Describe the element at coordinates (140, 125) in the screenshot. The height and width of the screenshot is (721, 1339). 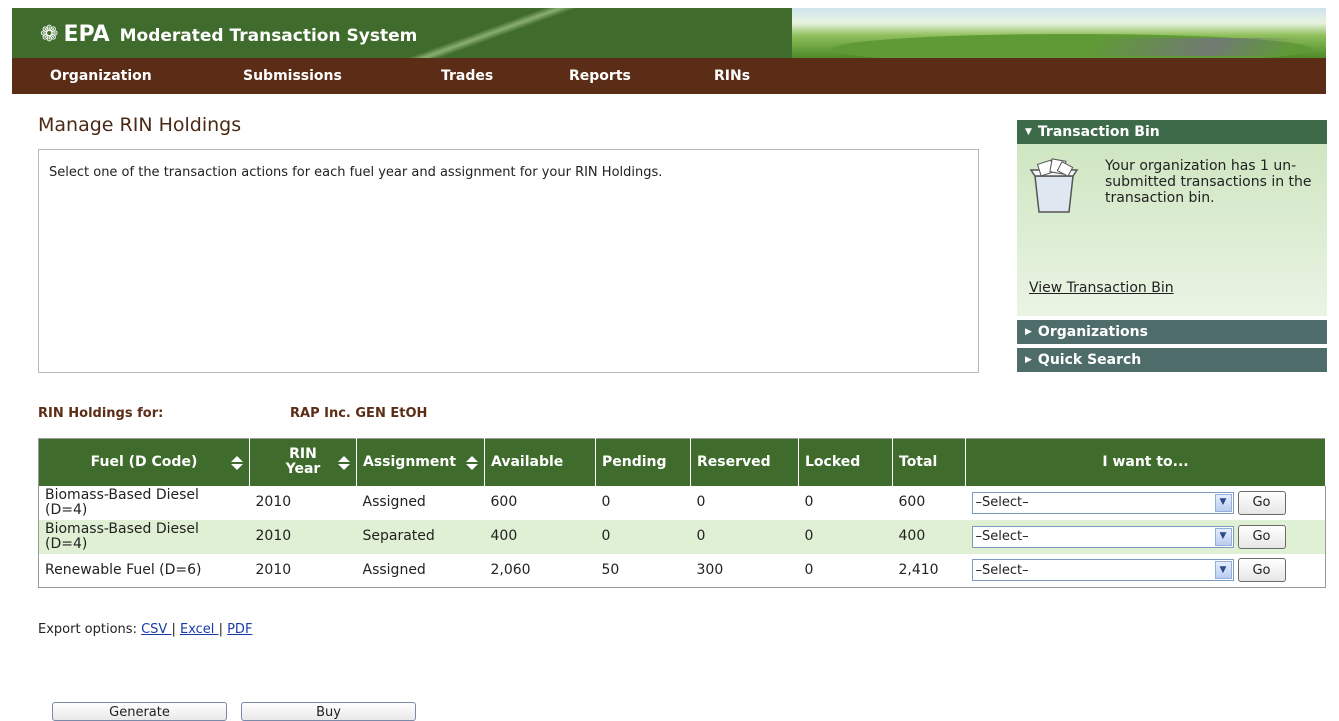
I see `page-title: Manage RIN Holdings` at that location.